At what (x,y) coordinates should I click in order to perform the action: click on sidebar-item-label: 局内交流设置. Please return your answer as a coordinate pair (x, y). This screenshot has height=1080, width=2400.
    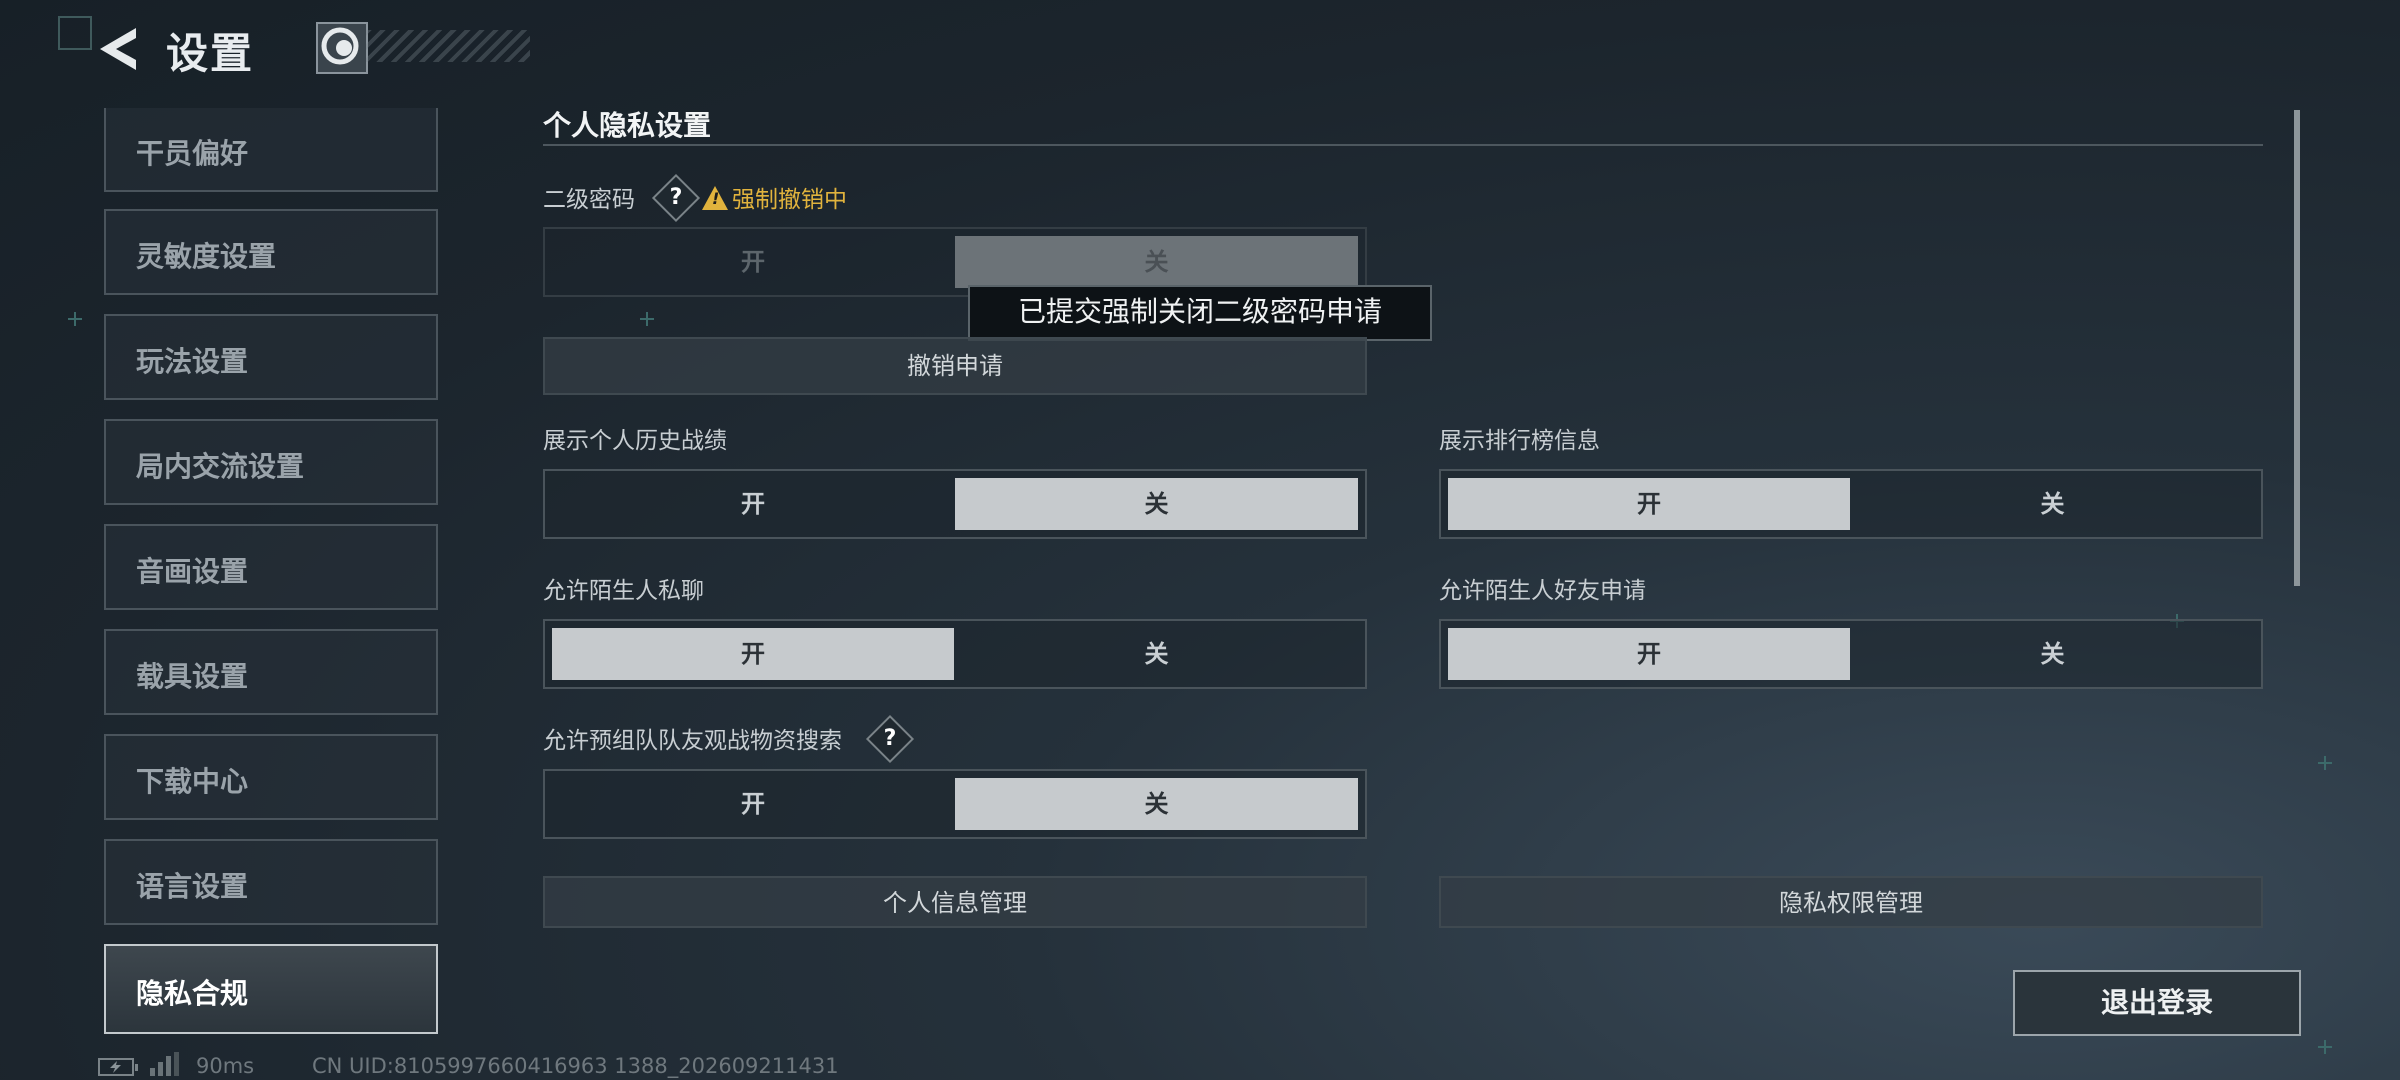
    Looking at the image, I should click on (220, 466).